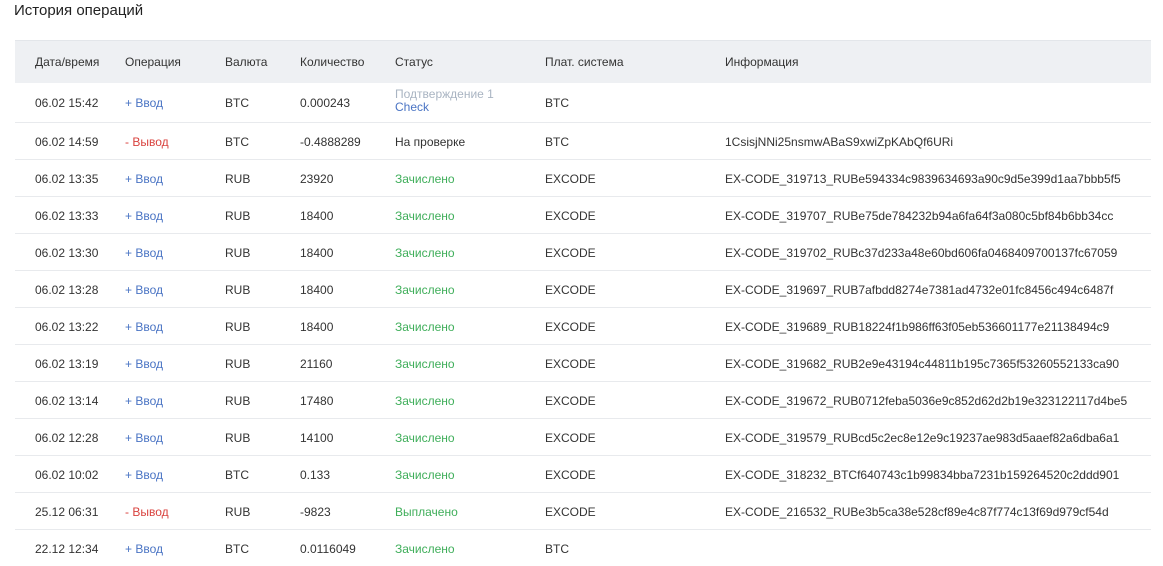  I want to click on cell-date: 06.02 13:14, so click(67, 401).